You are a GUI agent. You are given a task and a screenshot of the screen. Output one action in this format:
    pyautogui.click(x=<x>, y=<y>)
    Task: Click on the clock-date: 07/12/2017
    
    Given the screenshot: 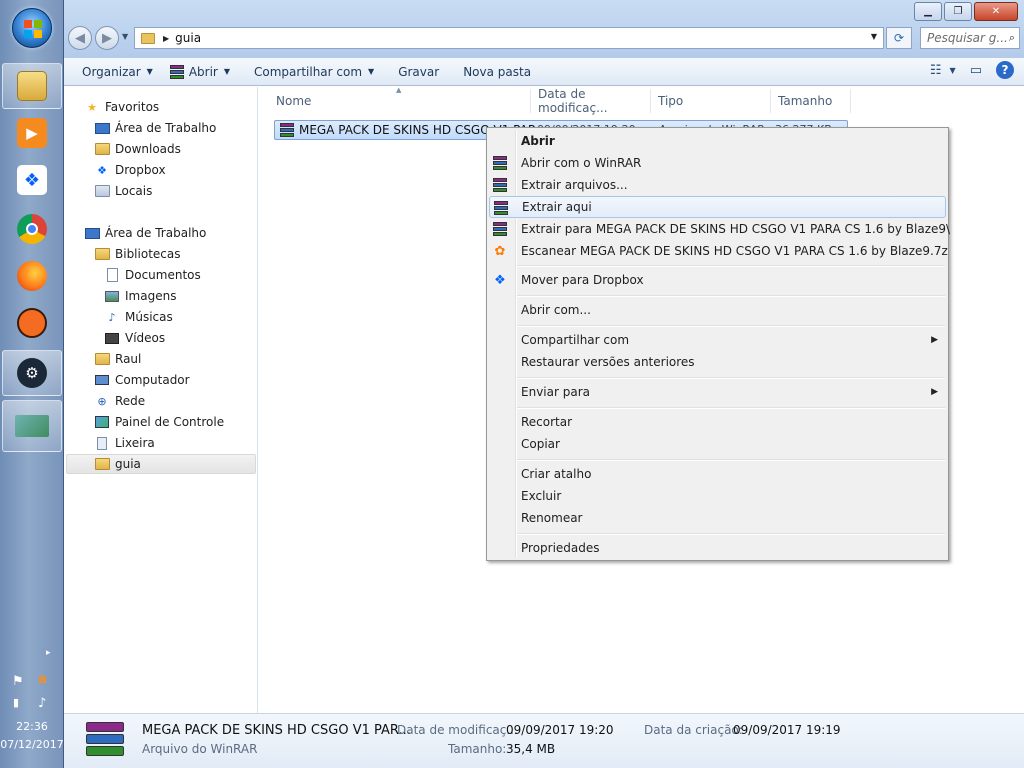 What is the action you would take?
    pyautogui.click(x=32, y=744)
    